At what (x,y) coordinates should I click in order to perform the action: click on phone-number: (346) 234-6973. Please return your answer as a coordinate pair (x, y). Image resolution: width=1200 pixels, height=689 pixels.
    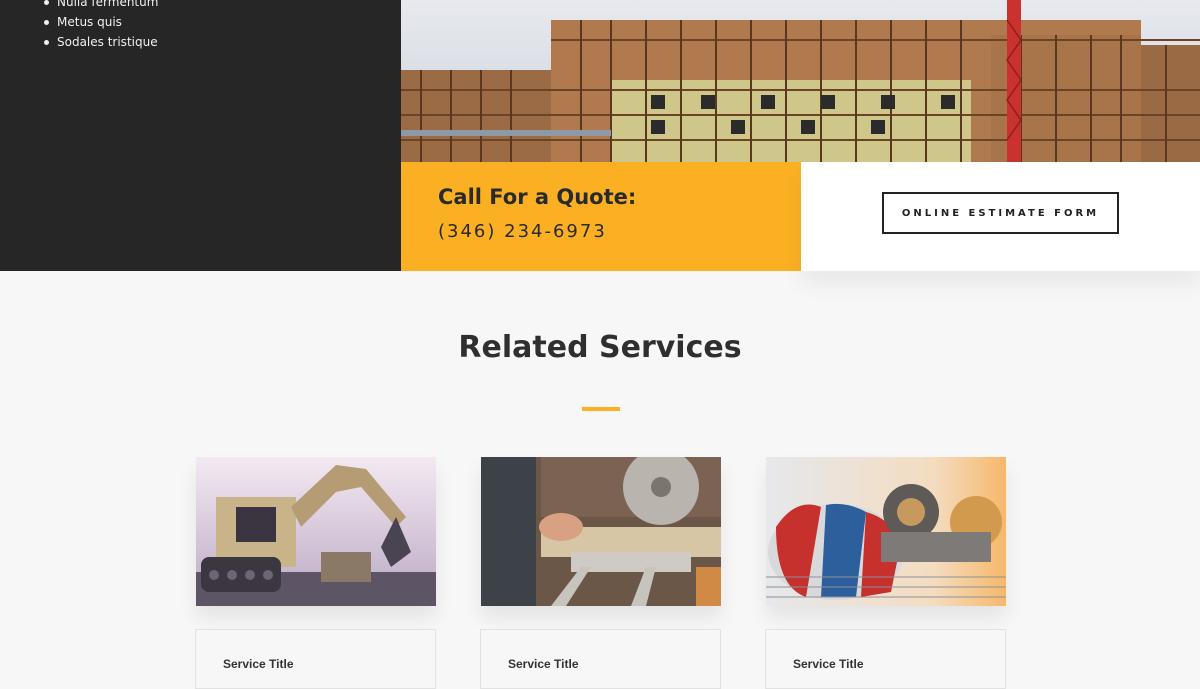
    Looking at the image, I should click on (522, 231).